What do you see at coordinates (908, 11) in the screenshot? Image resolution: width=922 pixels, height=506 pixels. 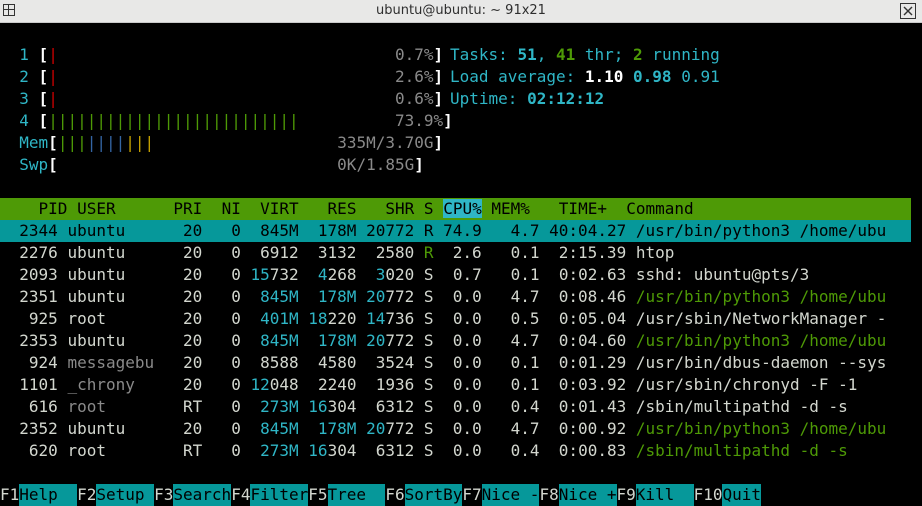 I see `close-icon` at bounding box center [908, 11].